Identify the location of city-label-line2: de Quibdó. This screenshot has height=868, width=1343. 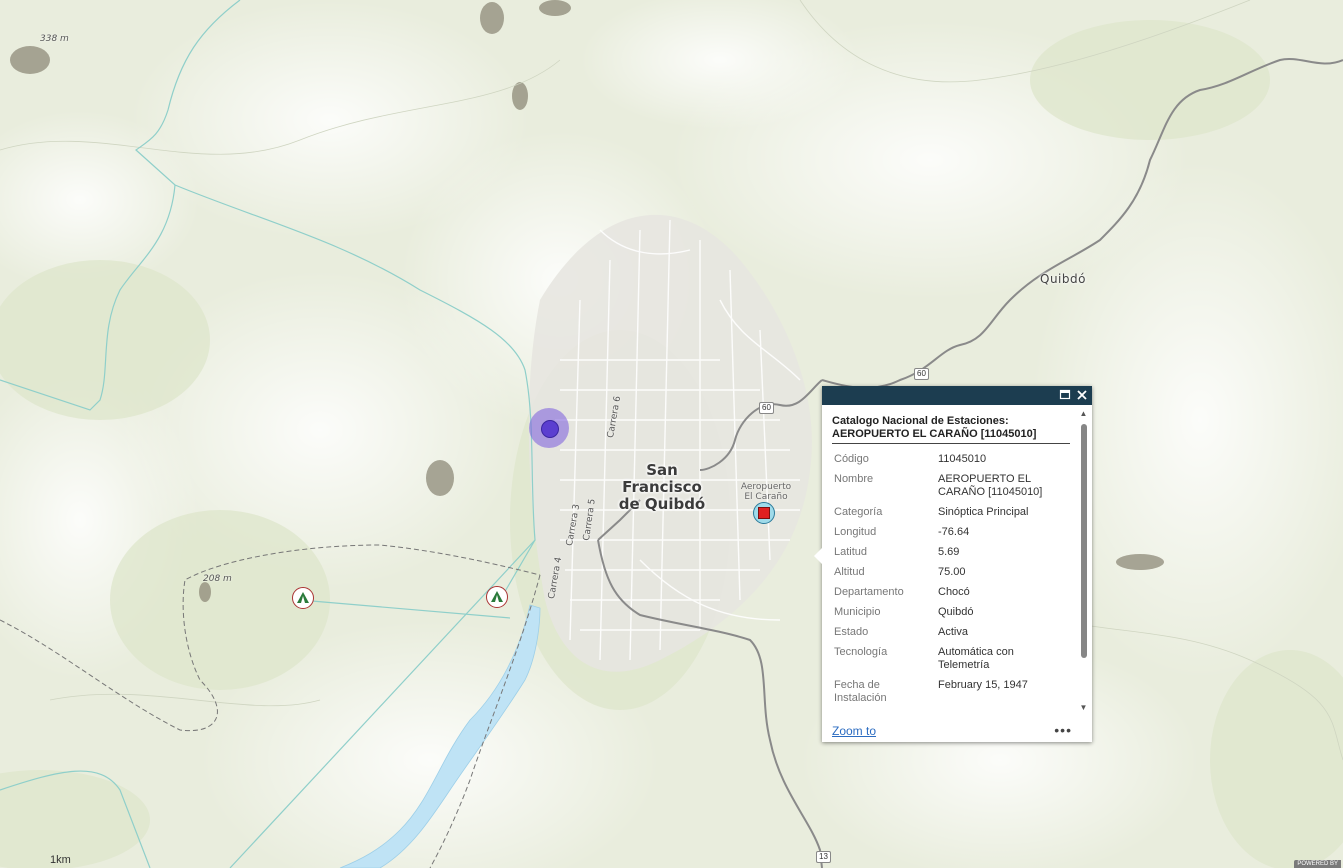
(662, 504).